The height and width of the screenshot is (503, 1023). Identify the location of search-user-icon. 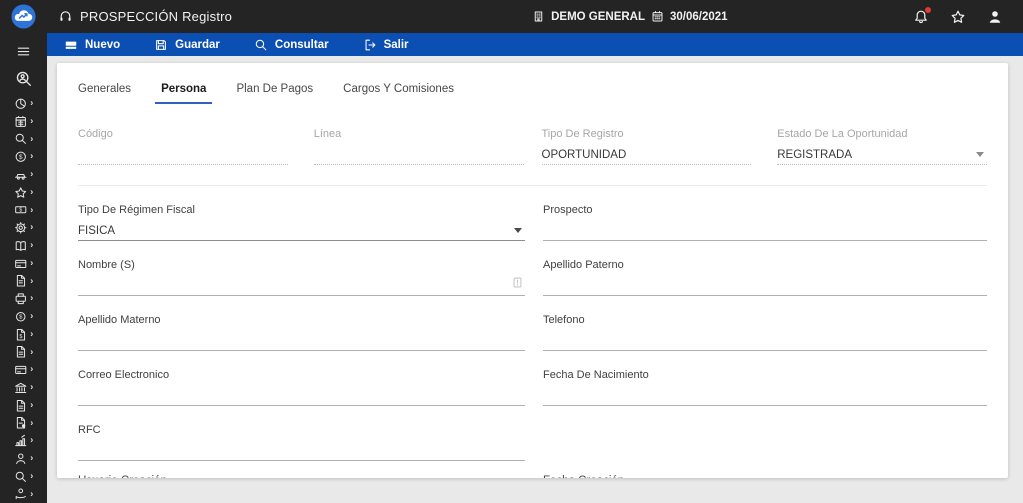
(24, 79).